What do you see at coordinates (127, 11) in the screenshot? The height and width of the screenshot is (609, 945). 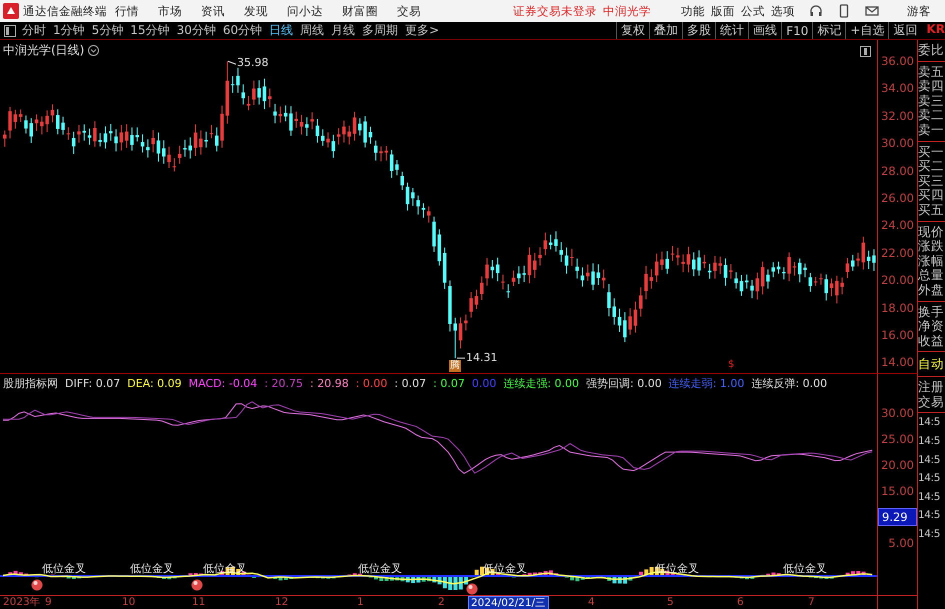 I see `menu-item: 行情` at bounding box center [127, 11].